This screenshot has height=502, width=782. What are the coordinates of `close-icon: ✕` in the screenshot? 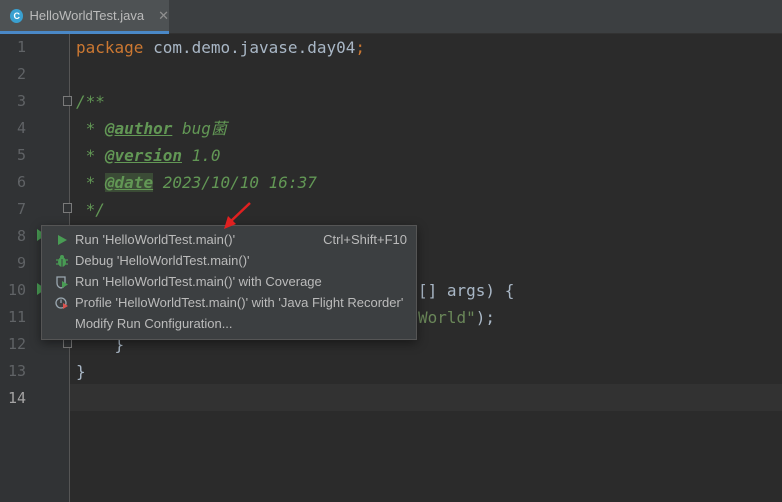 It's located at (163, 16).